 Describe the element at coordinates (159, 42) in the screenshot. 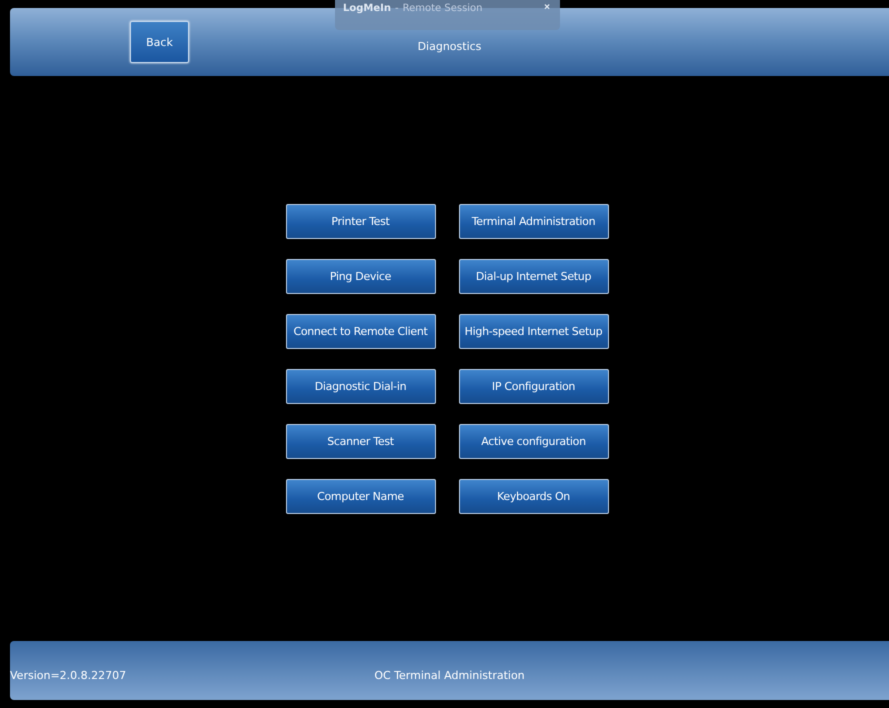

I see `back-button: Back` at that location.